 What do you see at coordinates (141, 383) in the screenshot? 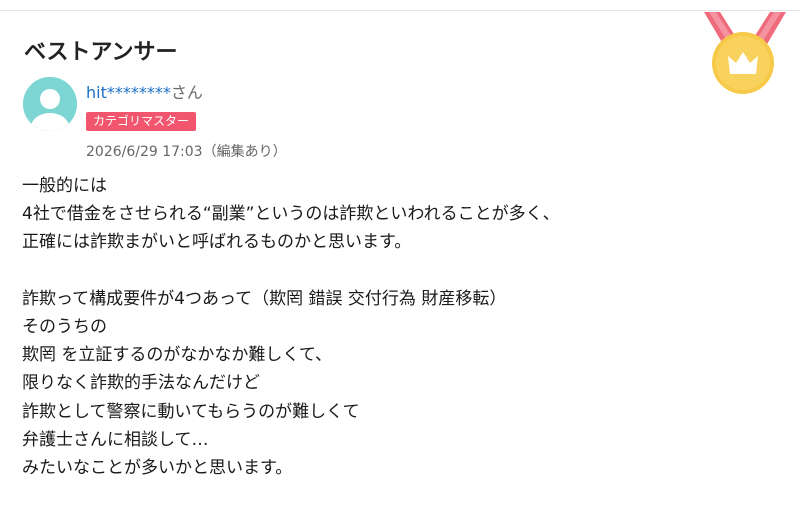
I see `answer-line: 限りなく詐欺的手法なんだけど` at bounding box center [141, 383].